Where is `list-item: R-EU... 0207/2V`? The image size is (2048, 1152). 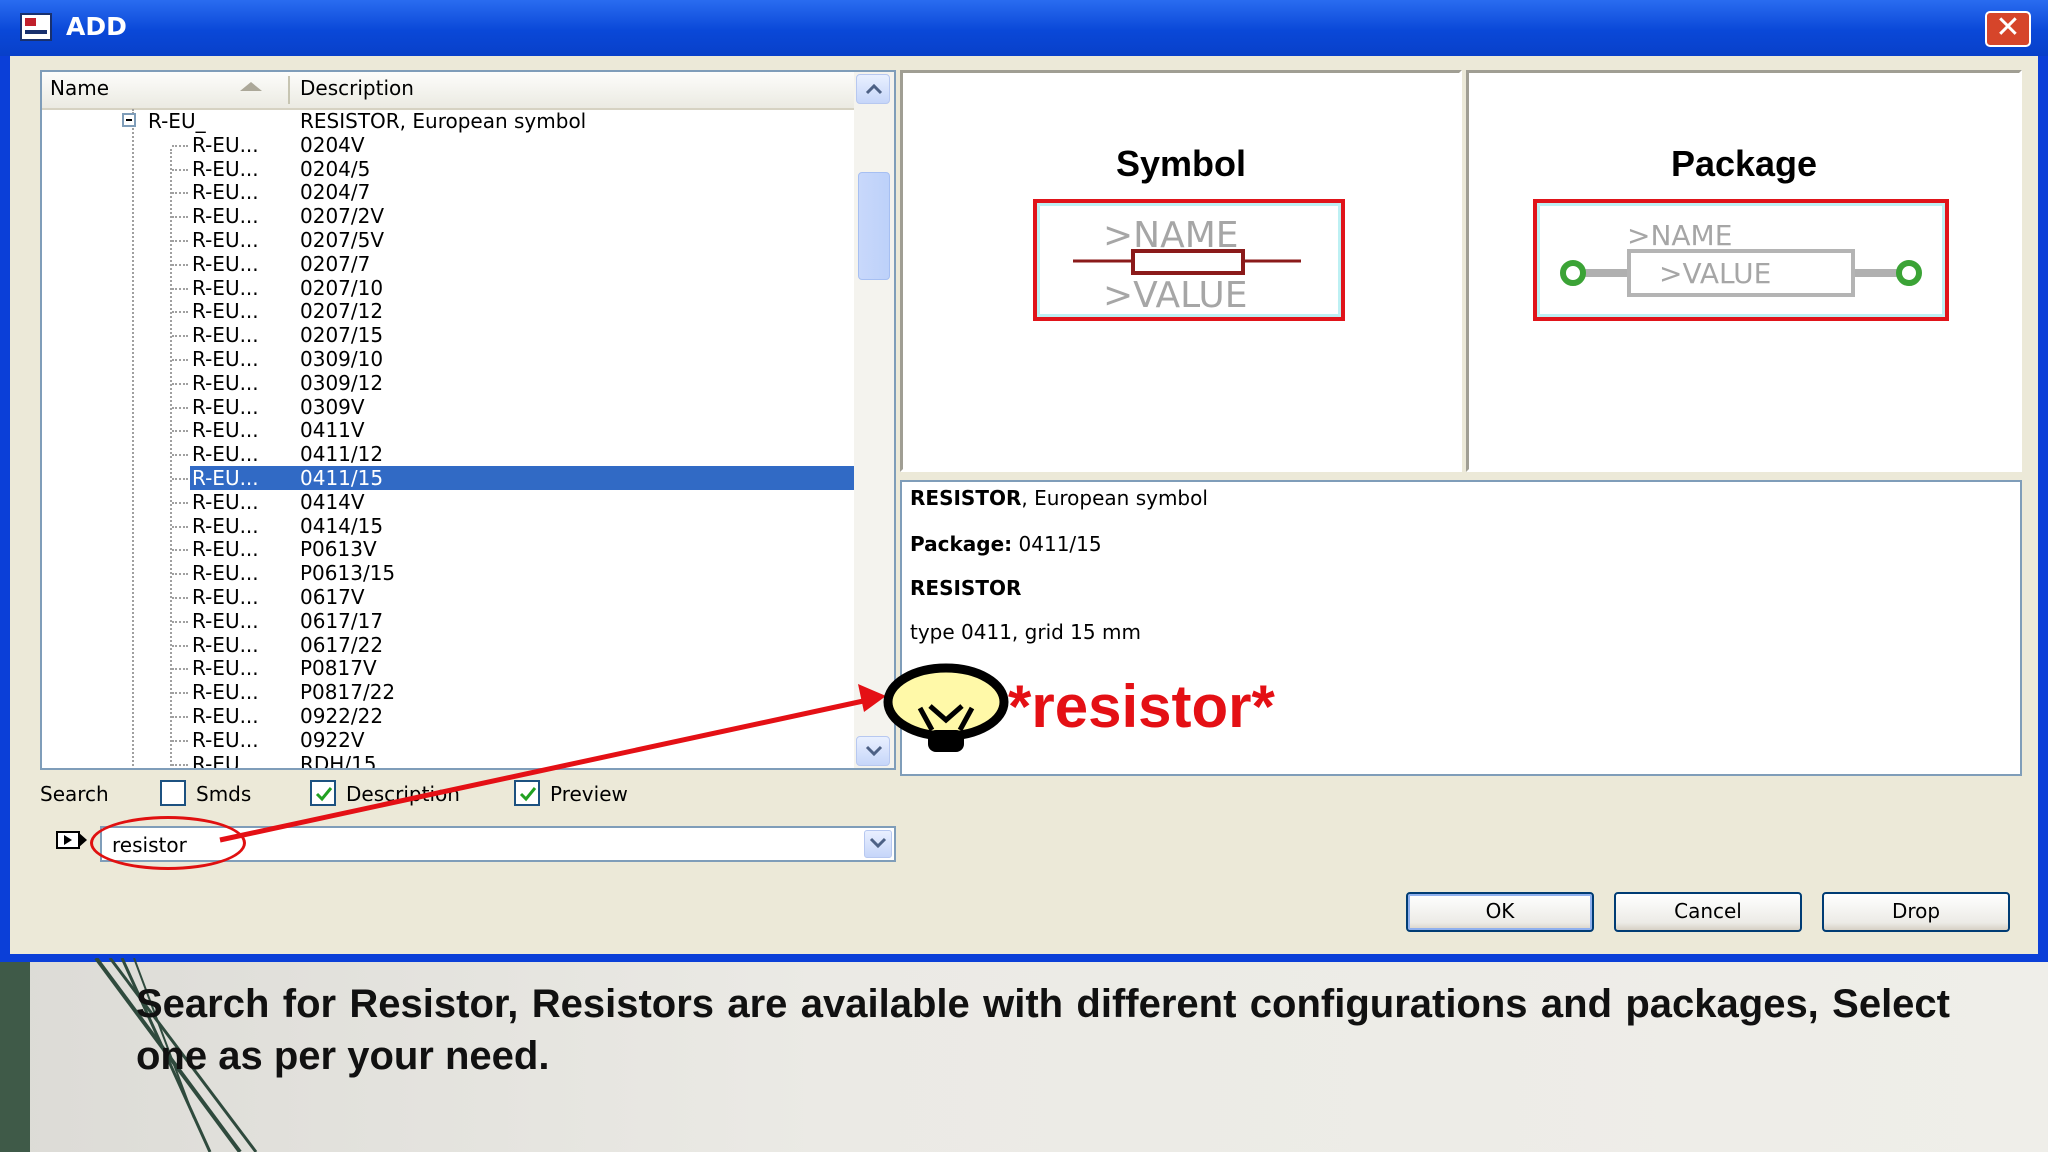 list-item: R-EU... 0207/2V is located at coordinates (448, 216).